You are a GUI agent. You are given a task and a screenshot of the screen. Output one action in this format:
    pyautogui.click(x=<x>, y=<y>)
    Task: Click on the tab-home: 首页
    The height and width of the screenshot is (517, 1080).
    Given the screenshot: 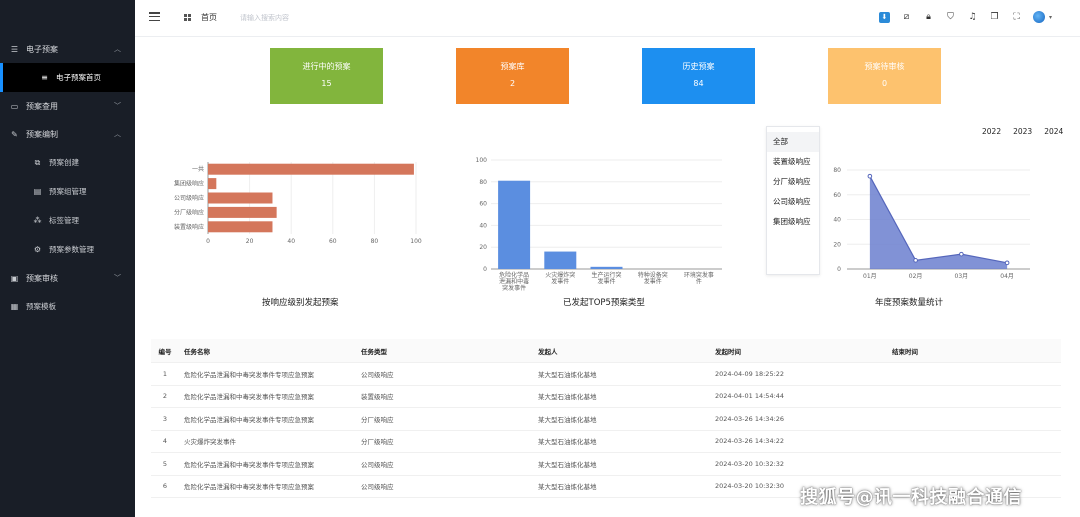 What is the action you would take?
    pyautogui.click(x=209, y=17)
    